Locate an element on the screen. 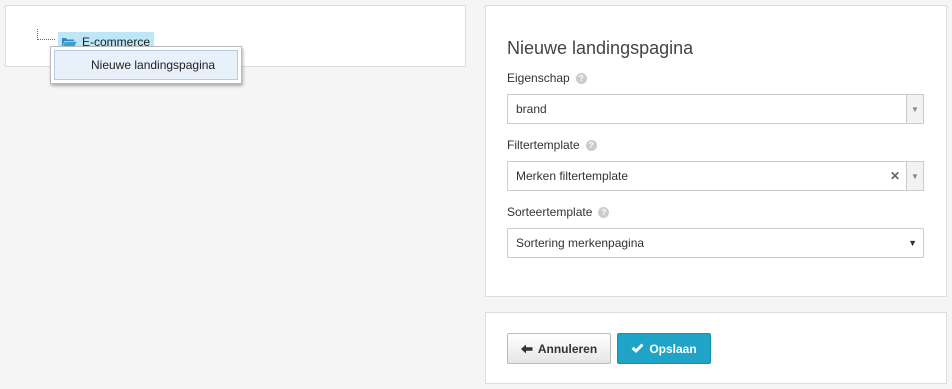 The width and height of the screenshot is (952, 389). arrow-left-icon is located at coordinates (526, 349).